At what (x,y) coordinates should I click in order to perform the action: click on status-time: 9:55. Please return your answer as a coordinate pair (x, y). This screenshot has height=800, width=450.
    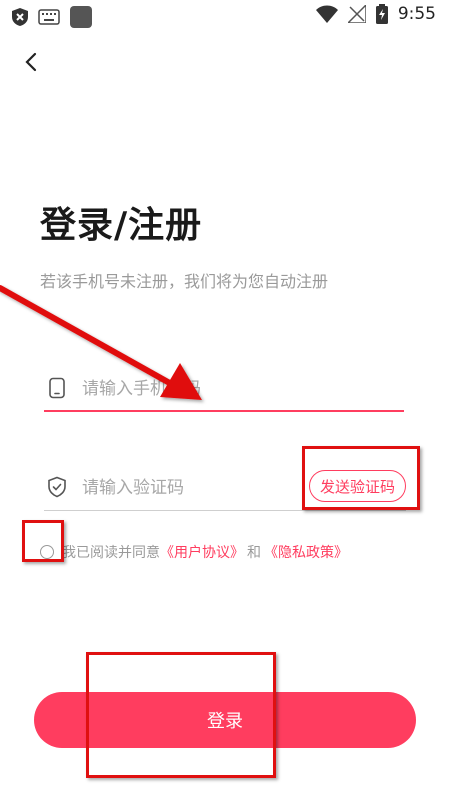
    Looking at the image, I should click on (416, 14).